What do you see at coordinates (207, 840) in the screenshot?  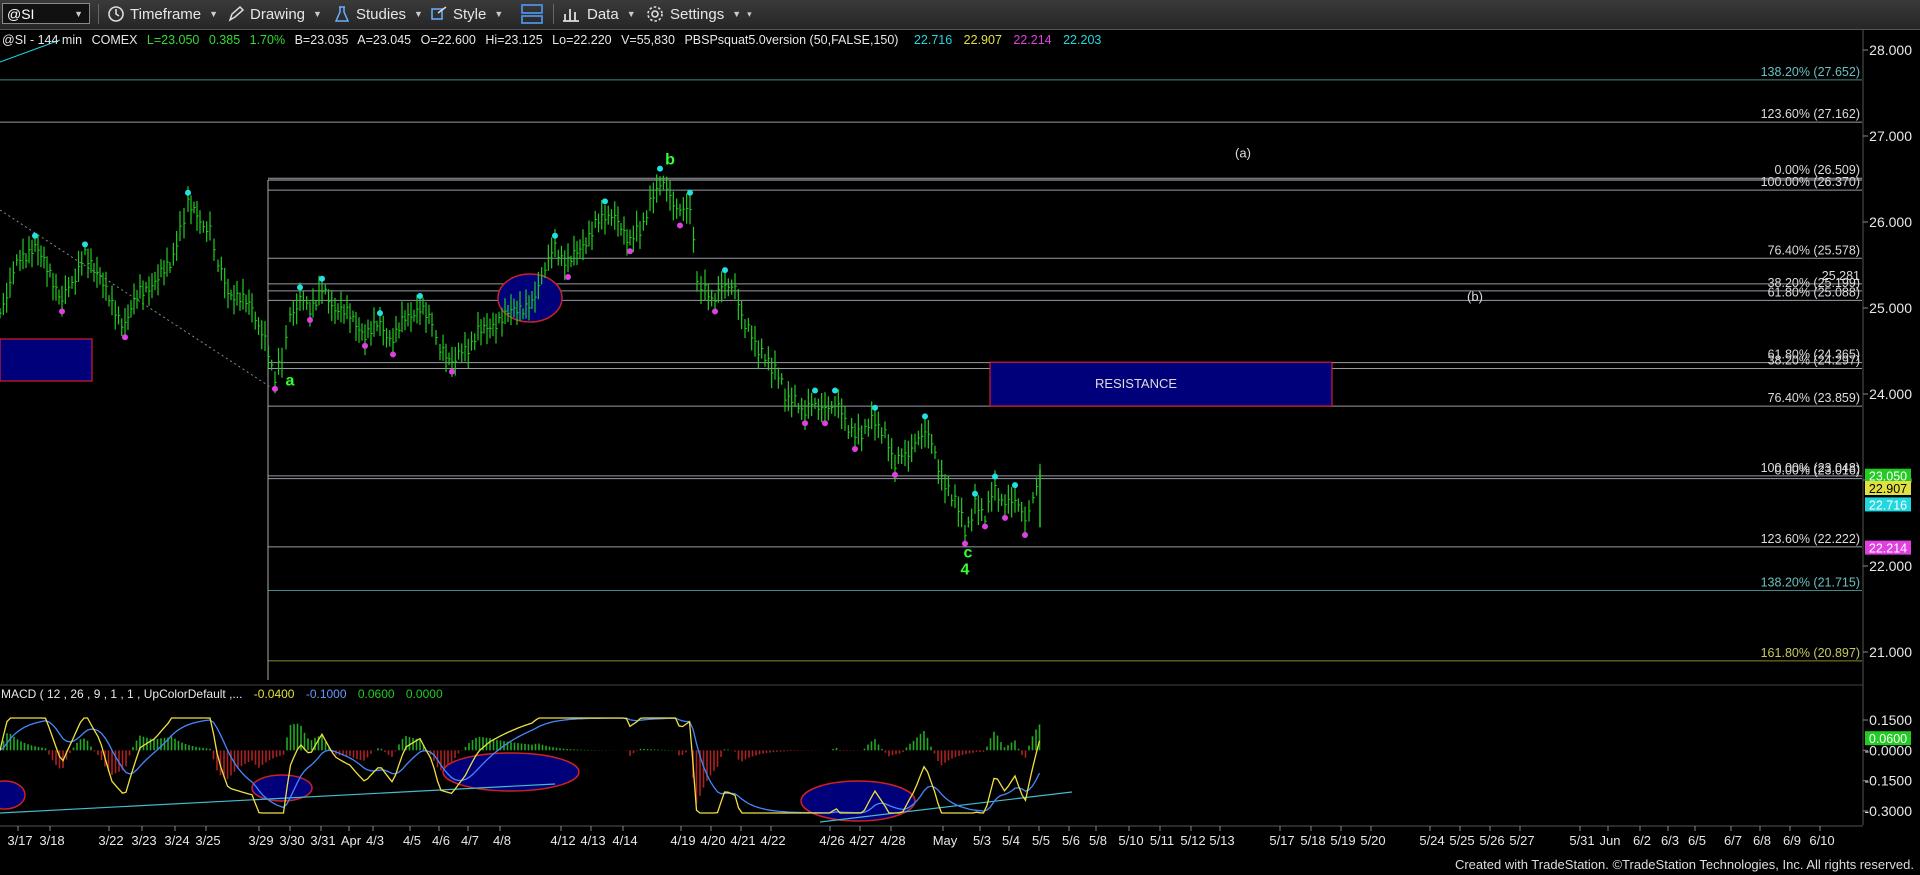 I see `time-axis-label: 3/25` at bounding box center [207, 840].